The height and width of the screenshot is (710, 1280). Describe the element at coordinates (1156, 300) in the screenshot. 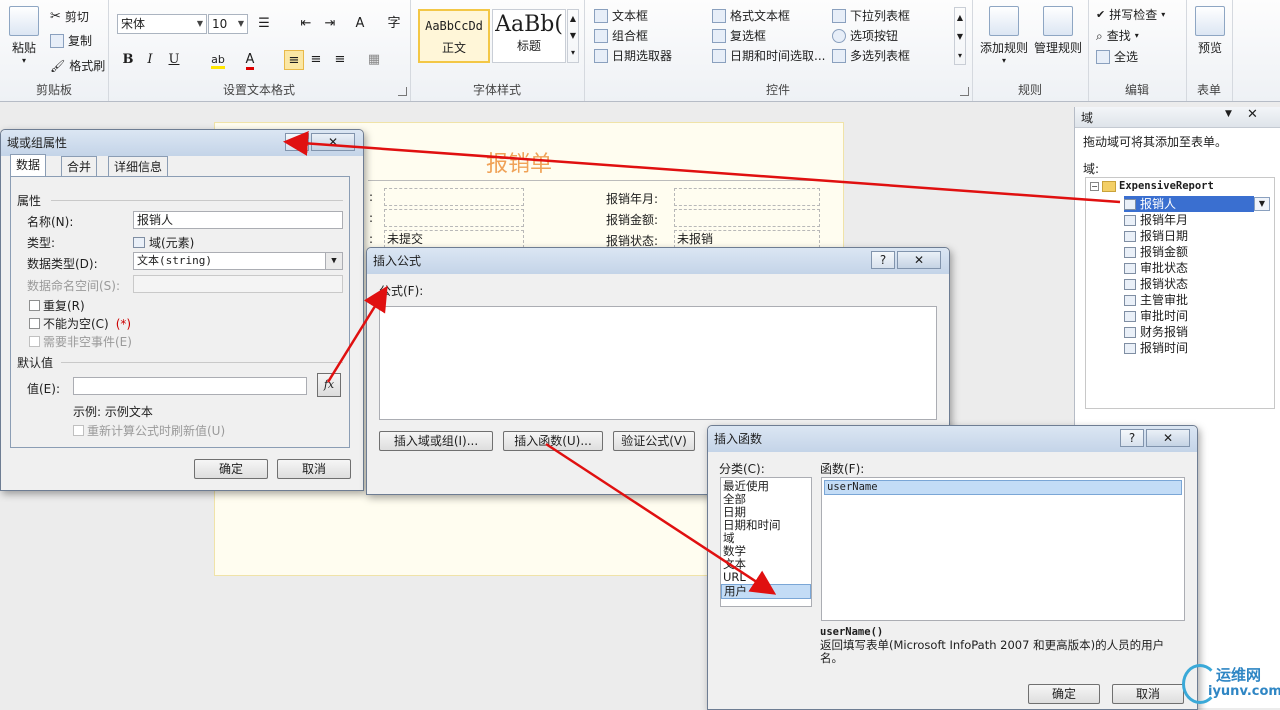

I see `tree-item-field: 主管审批` at that location.